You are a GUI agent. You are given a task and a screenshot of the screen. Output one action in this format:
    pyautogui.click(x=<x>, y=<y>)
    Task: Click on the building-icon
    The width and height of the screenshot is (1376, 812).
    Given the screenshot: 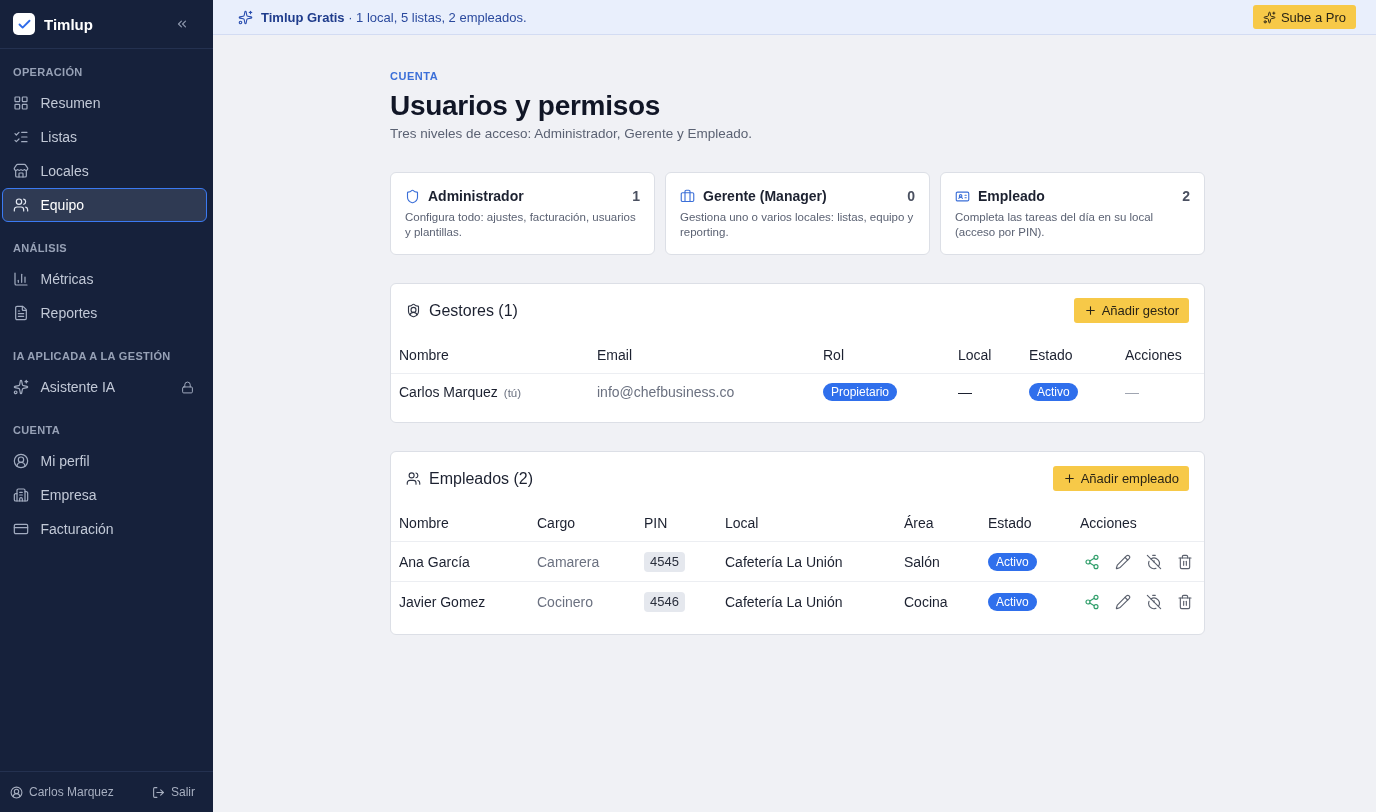 What is the action you would take?
    pyautogui.click(x=20, y=495)
    